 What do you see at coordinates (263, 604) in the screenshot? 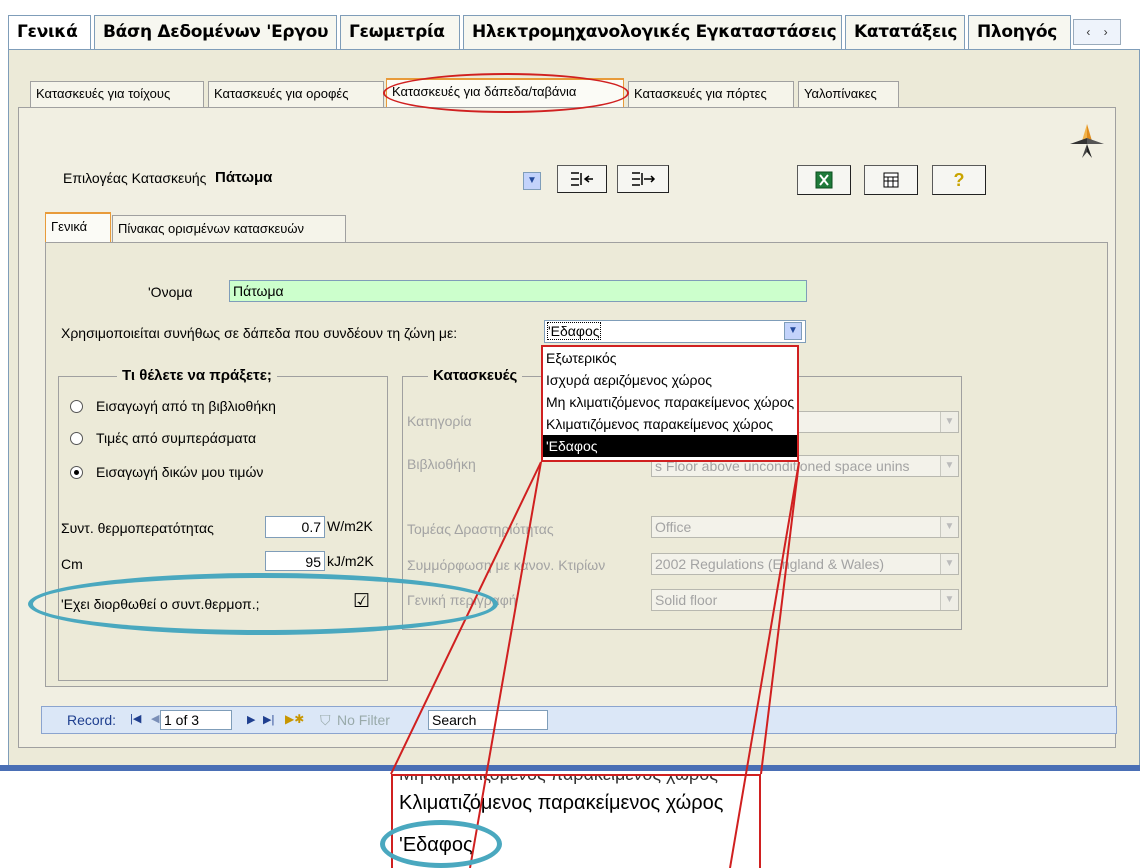
I see `highlight-ellipse-corrected` at bounding box center [263, 604].